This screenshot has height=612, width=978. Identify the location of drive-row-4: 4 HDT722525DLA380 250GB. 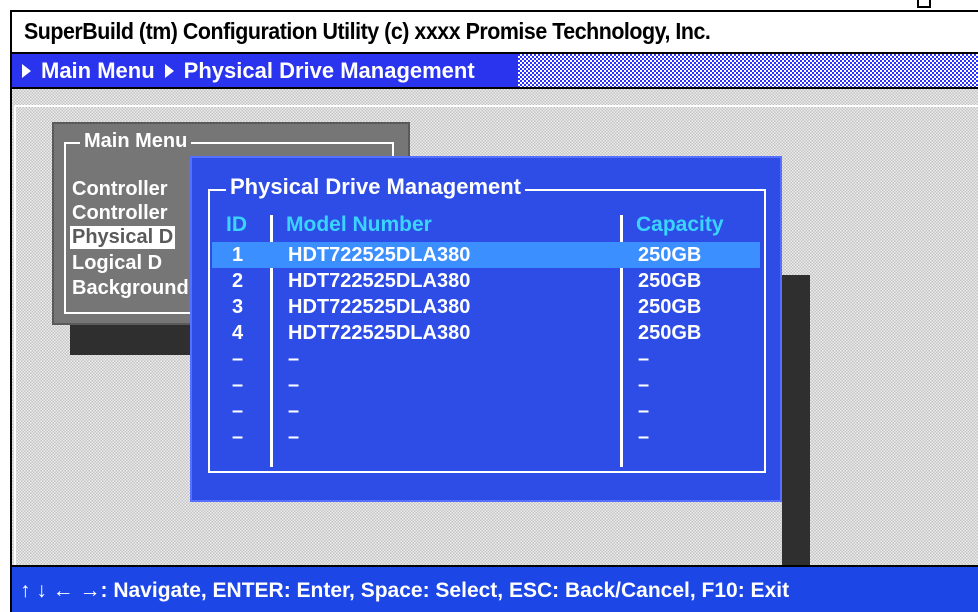
(486, 333).